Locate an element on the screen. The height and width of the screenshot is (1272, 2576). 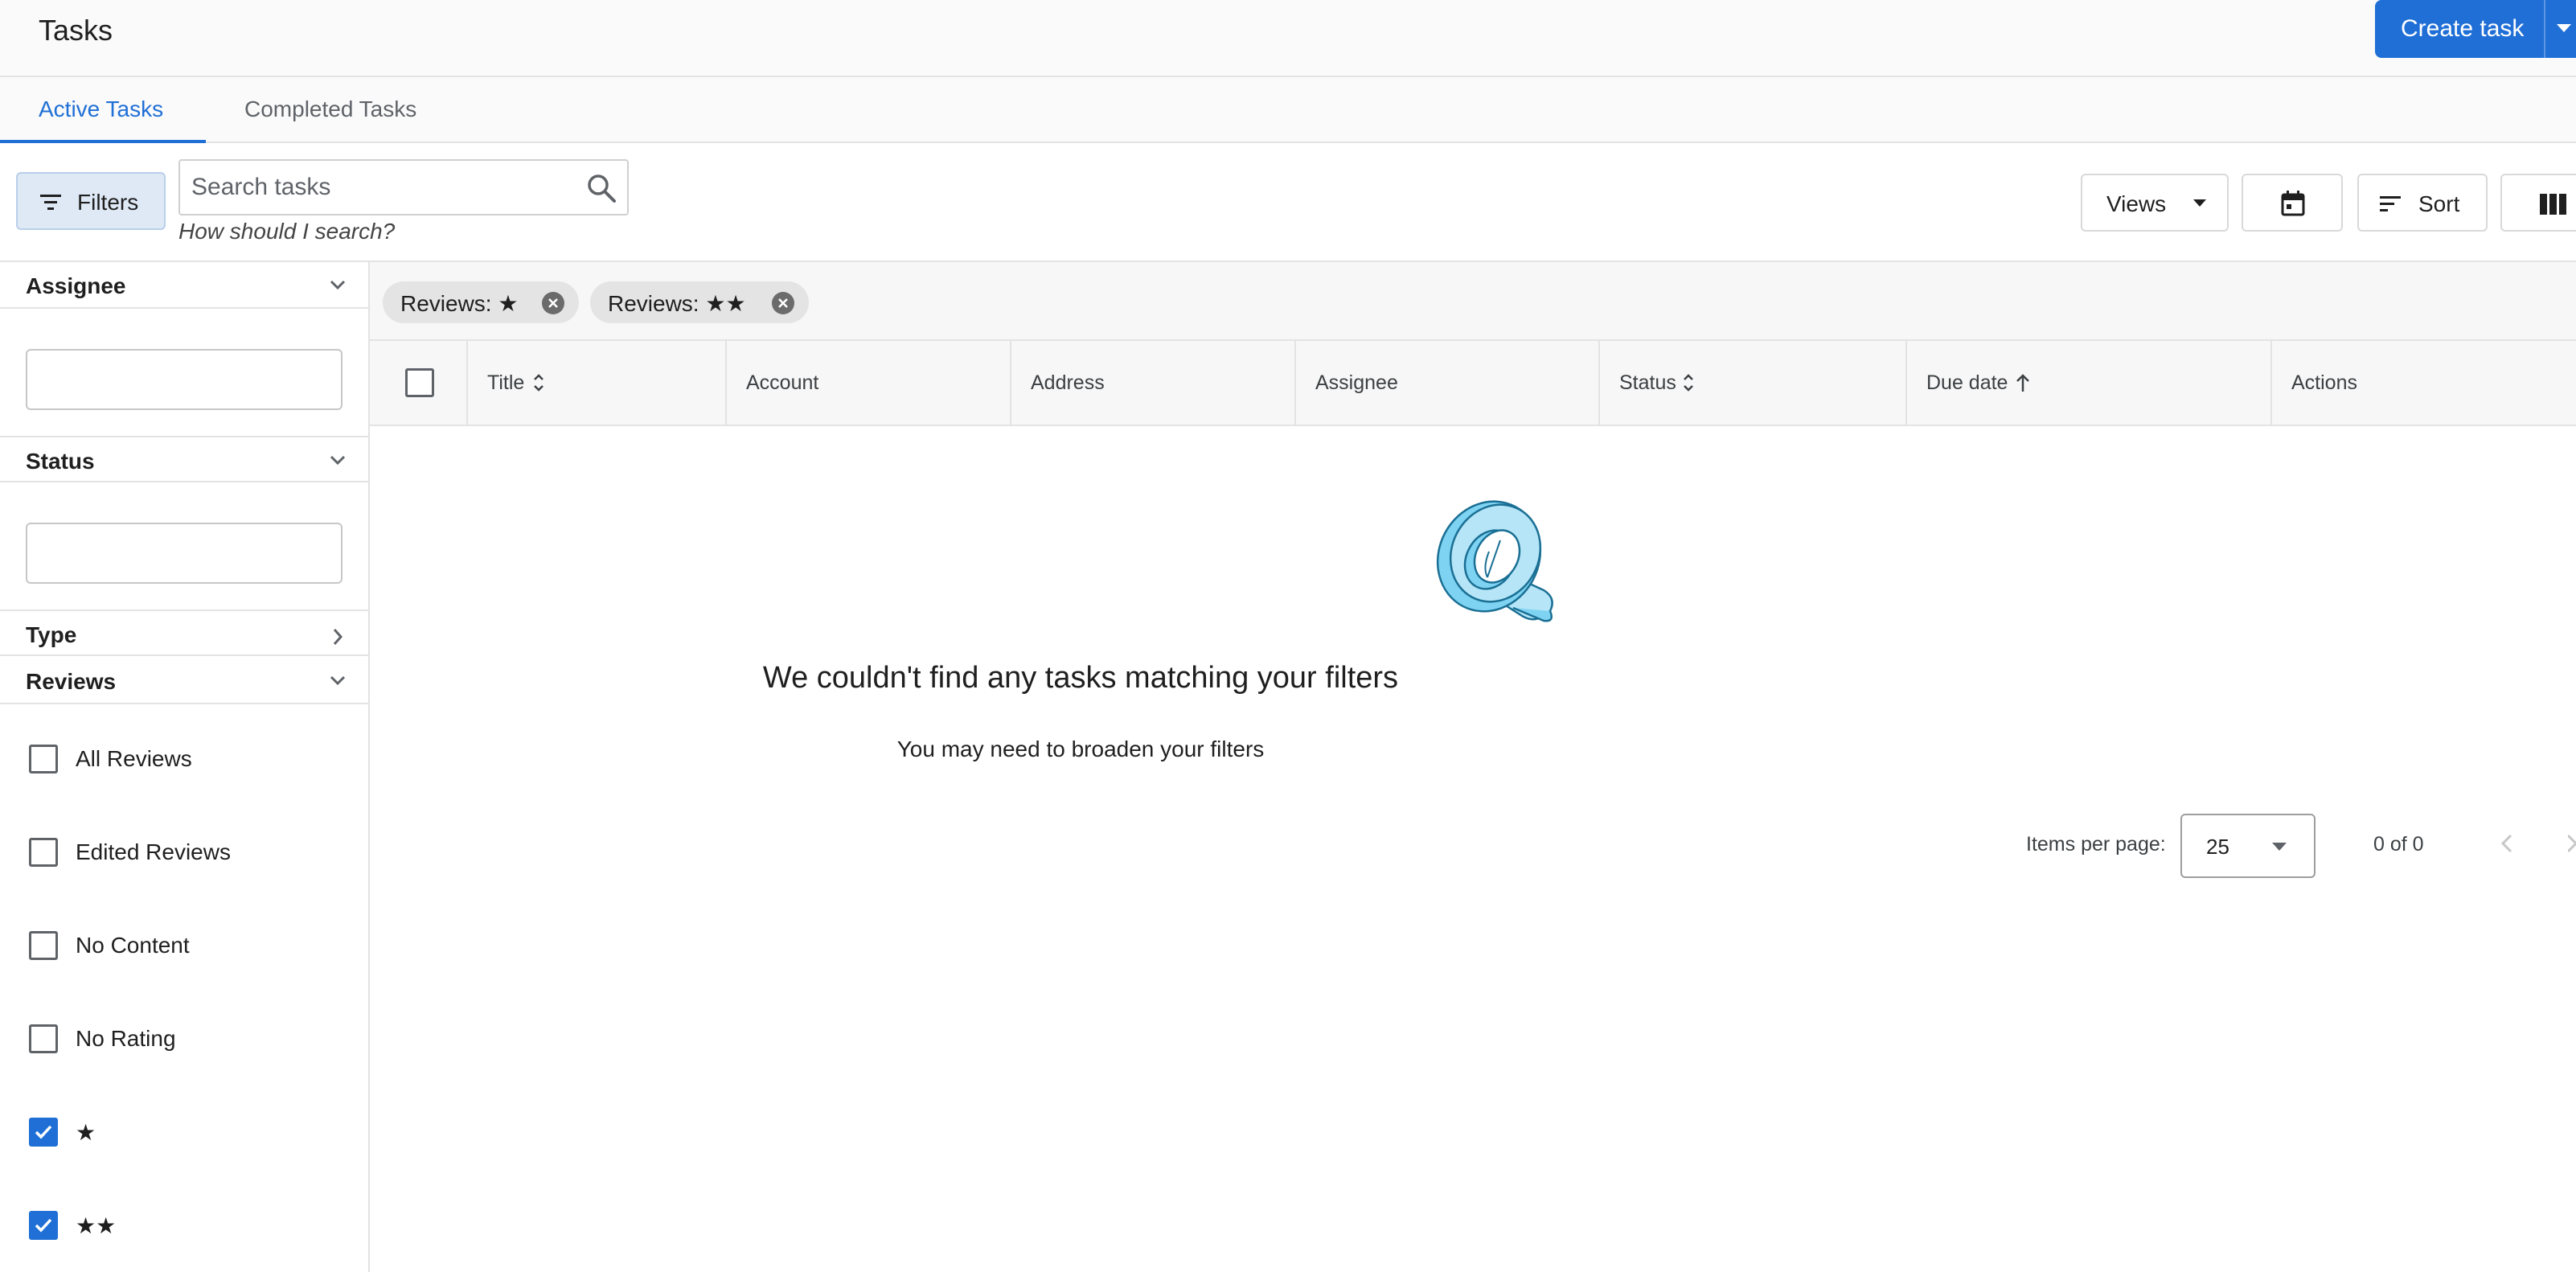
status-label: Status is located at coordinates (60, 461).